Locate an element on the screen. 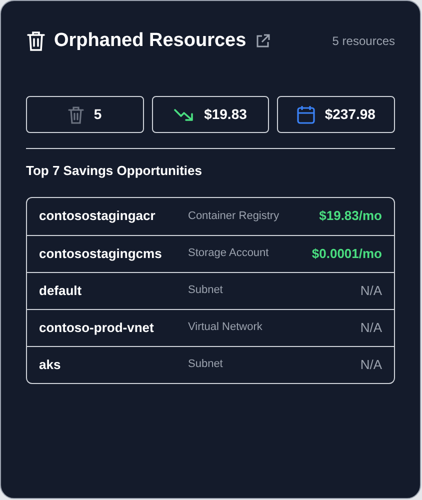 The image size is (422, 500). resource-name: aks is located at coordinates (50, 365).